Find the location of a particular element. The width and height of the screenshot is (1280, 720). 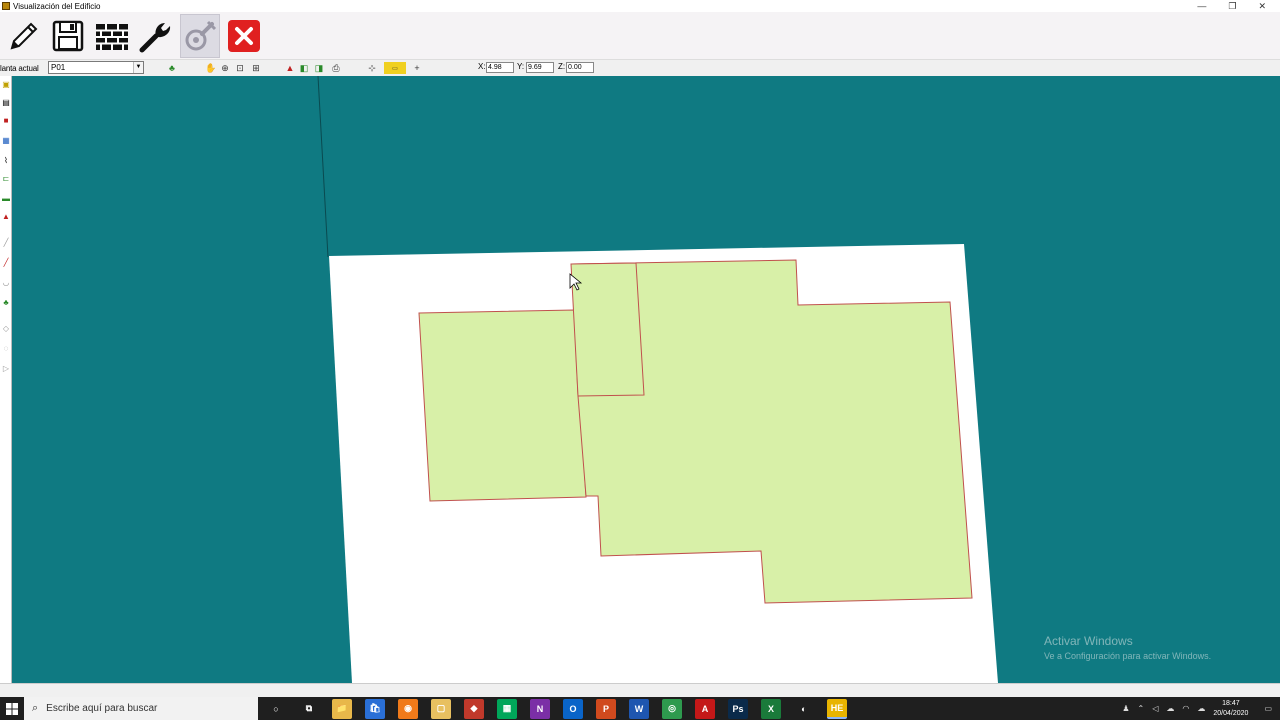

planta-value: P01 is located at coordinates (58, 67).